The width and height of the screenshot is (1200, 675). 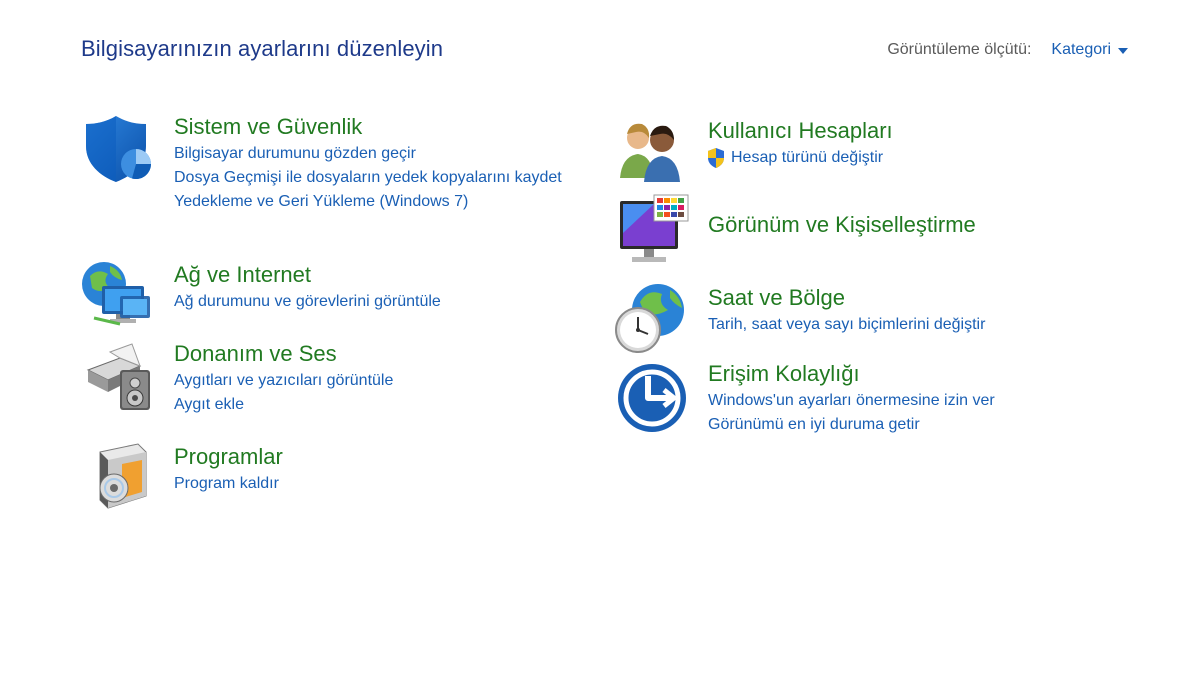 What do you see at coordinates (918, 131) in the screenshot?
I see `category-title-users: Kullanıcı Hesapları` at bounding box center [918, 131].